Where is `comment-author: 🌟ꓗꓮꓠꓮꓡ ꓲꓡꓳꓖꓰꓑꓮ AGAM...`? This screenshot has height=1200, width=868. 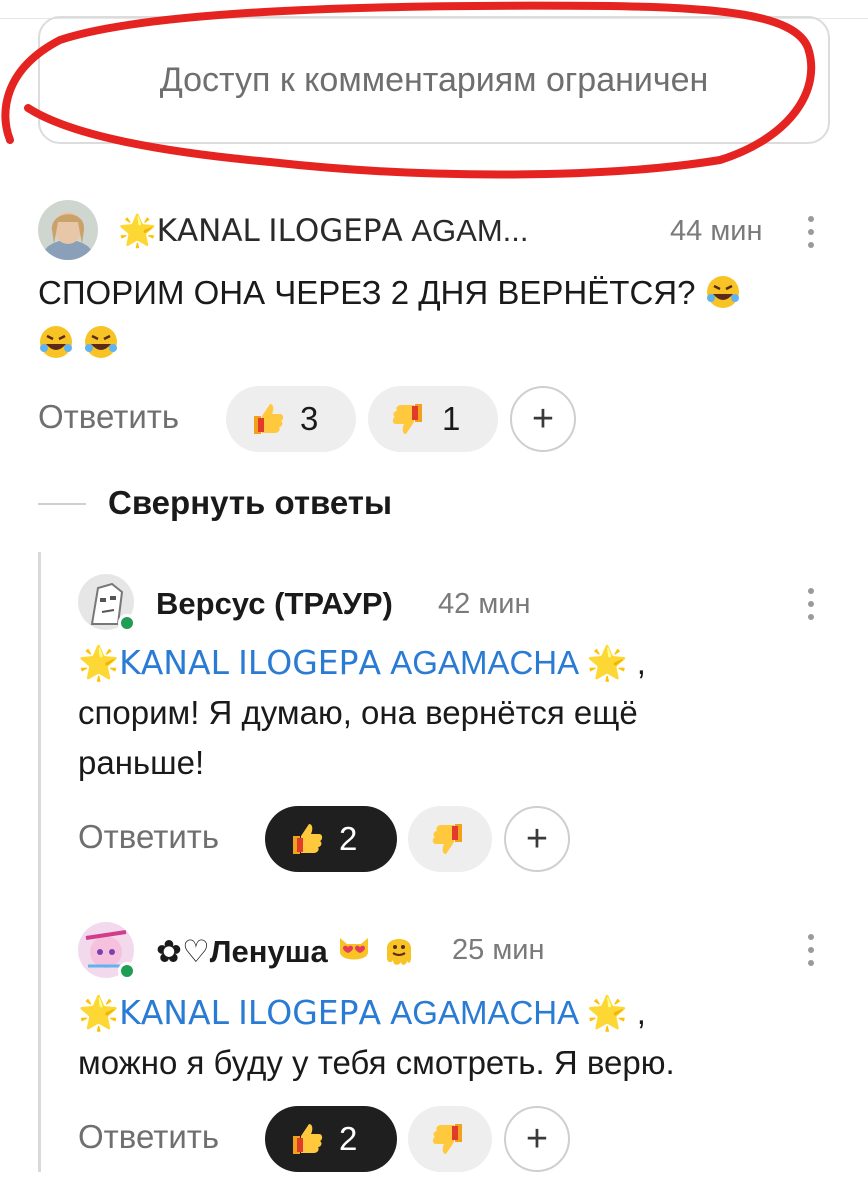
comment-author: 🌟ꓗꓮꓠꓮꓡ ꓲꓡꓳꓖꓰꓑꓮ AGAM... is located at coordinates (323, 230).